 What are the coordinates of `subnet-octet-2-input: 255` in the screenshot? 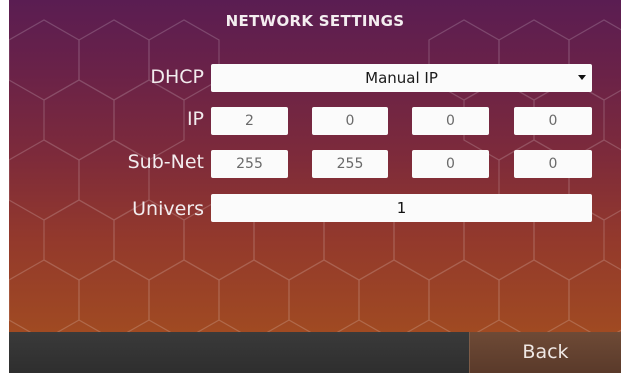 It's located at (350, 164).